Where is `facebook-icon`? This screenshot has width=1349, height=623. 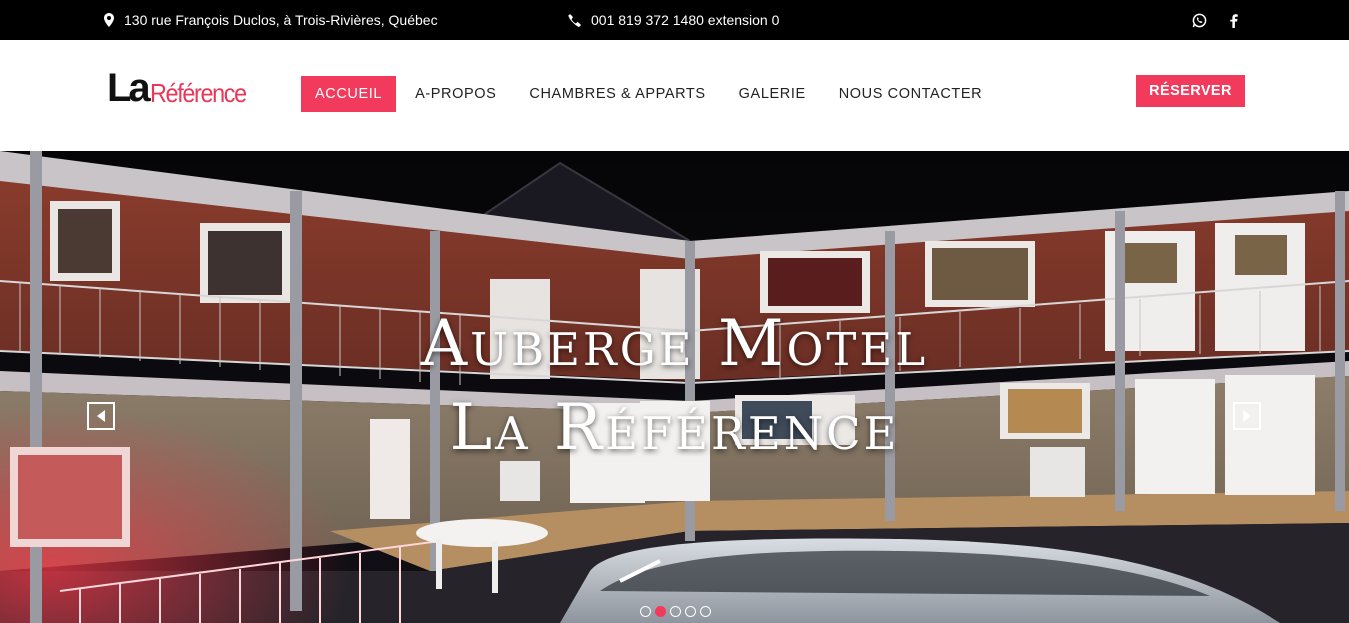
facebook-icon is located at coordinates (1233, 20).